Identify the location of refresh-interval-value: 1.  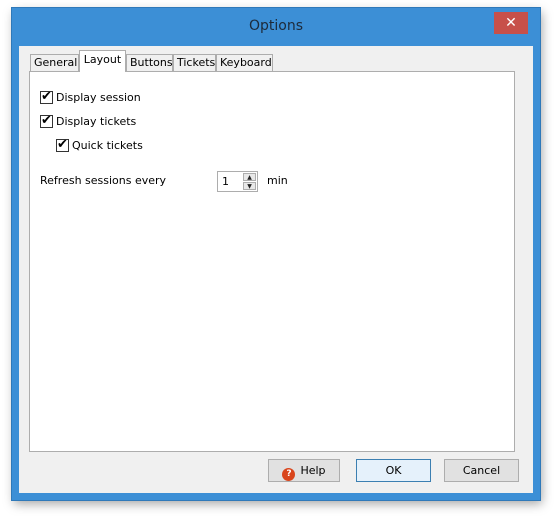
(225, 181).